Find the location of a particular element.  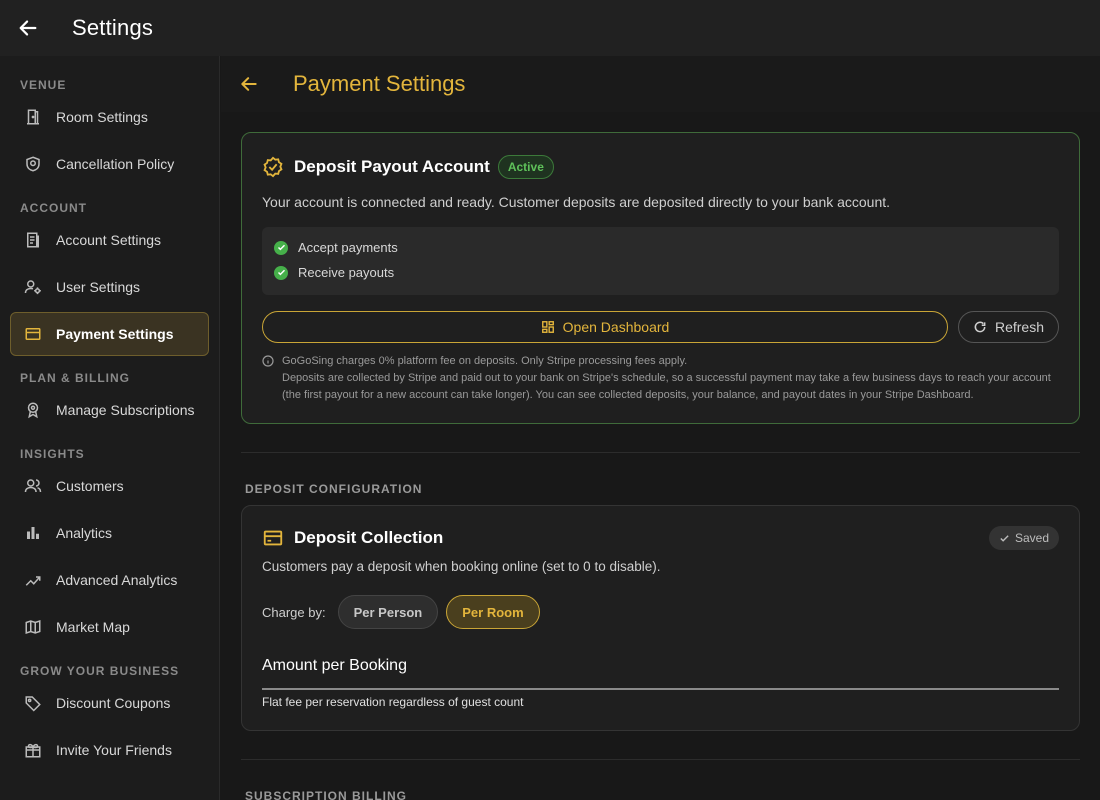

sidebar-item-label: Market Map is located at coordinates (93, 627).